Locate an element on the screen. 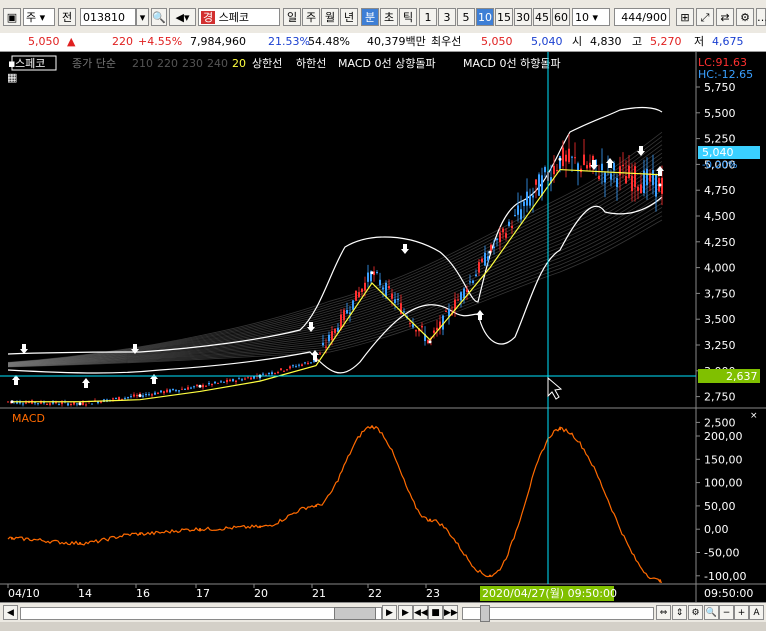 The width and height of the screenshot is (766, 631). market-select: 주 ▾ is located at coordinates (39, 17).